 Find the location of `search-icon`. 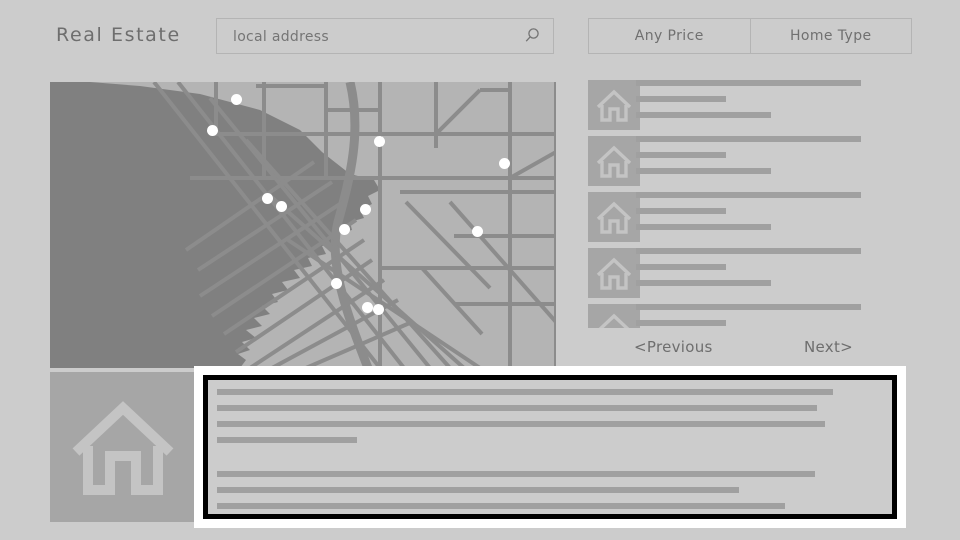

search-icon is located at coordinates (532, 36).